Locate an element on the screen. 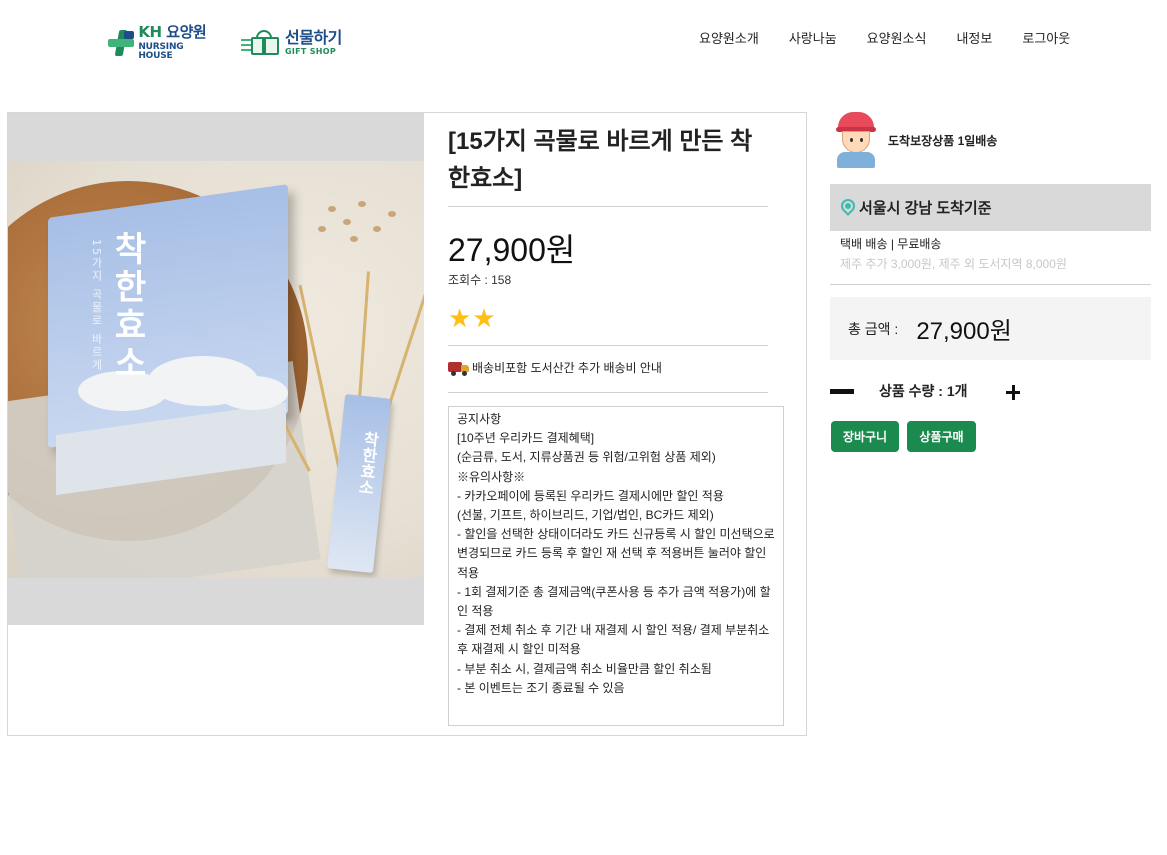 The height and width of the screenshot is (855, 1167). buy-button: 상품구매 is located at coordinates (941, 436).